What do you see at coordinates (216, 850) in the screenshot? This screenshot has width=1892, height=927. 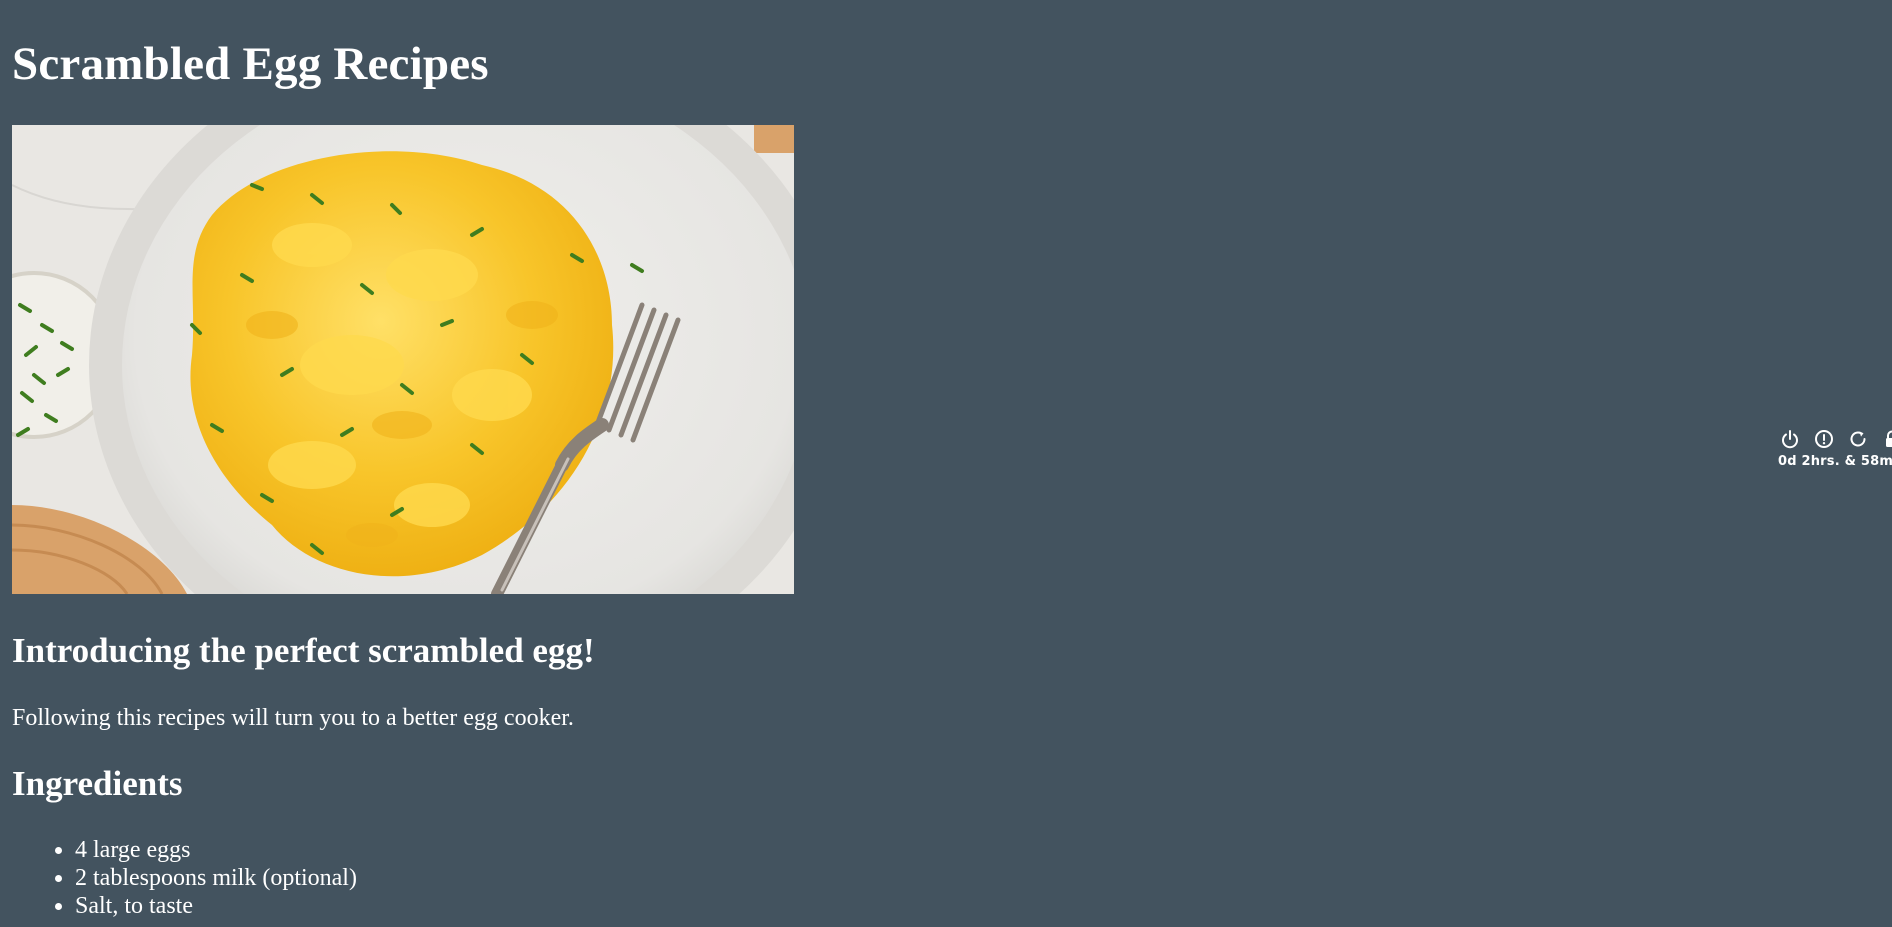 I see `list-item: 4 large eggs` at bounding box center [216, 850].